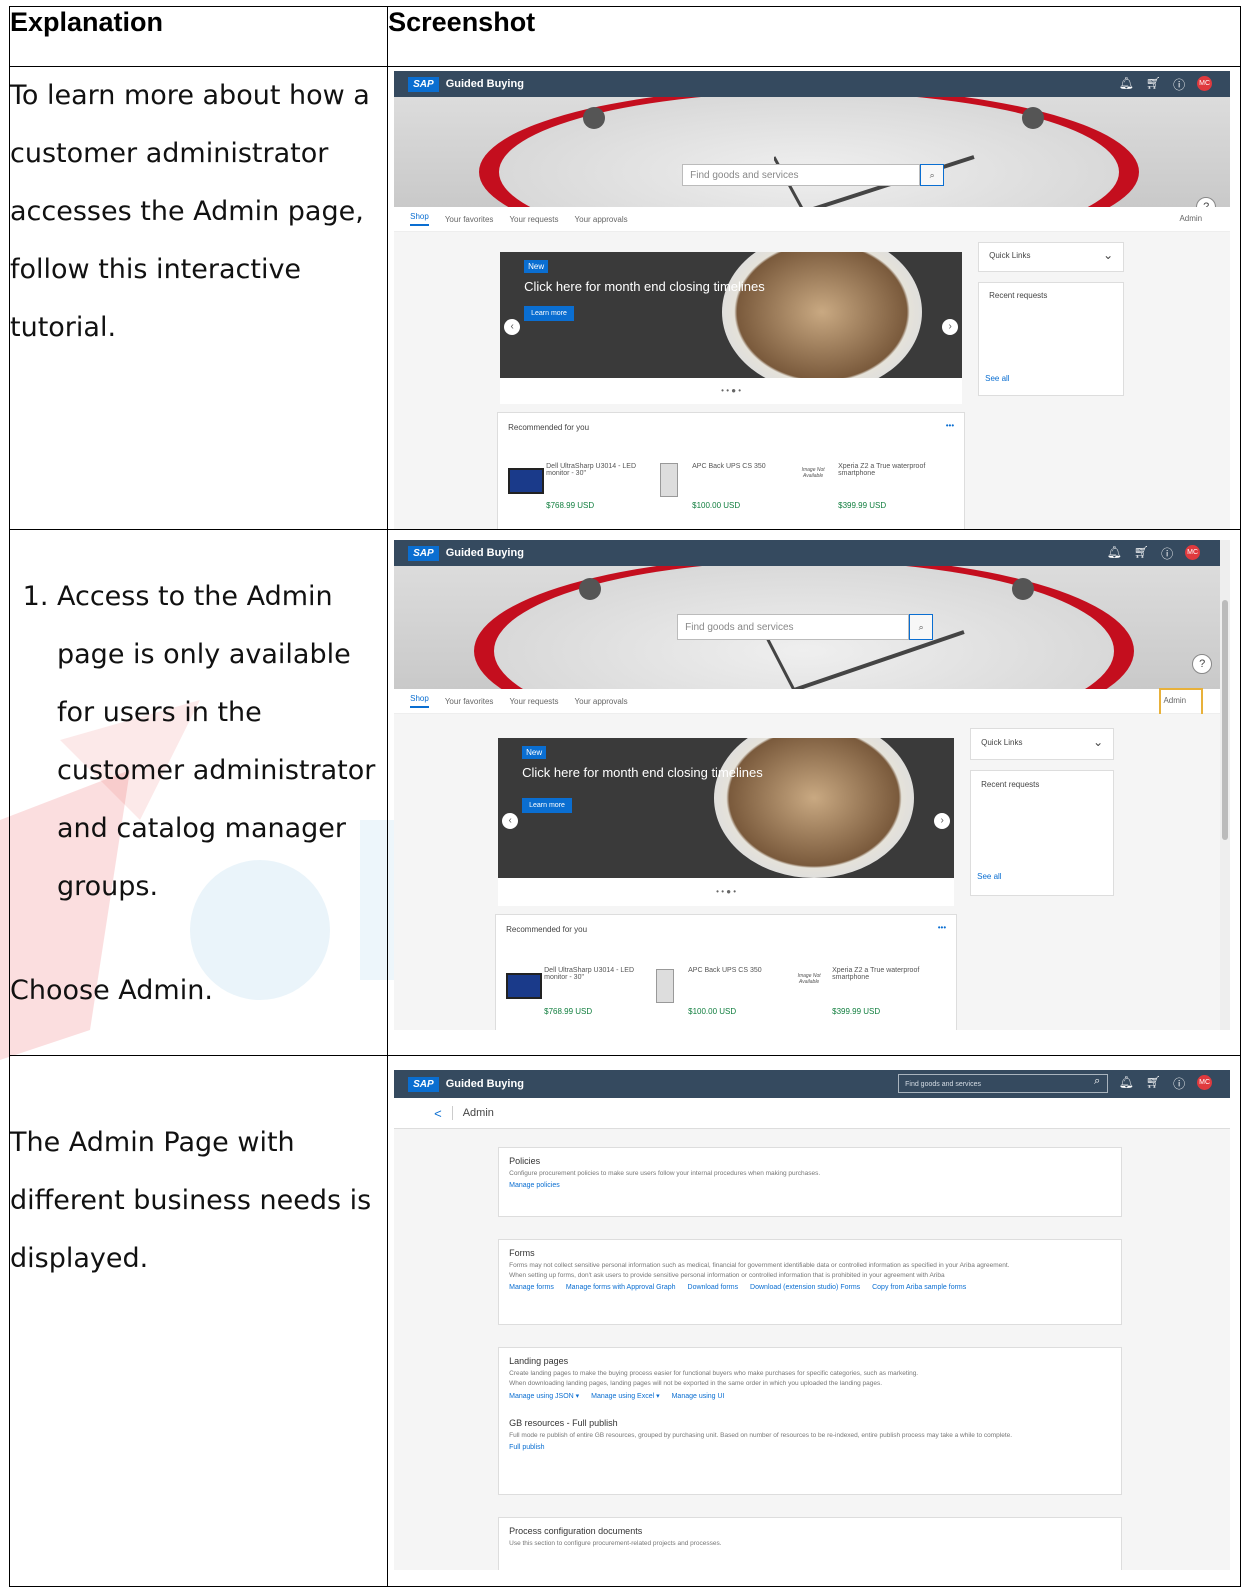 This screenshot has height=1588, width=1249. Describe the element at coordinates (549, 427) in the screenshot. I see `recommended-title: Recommended for you` at that location.